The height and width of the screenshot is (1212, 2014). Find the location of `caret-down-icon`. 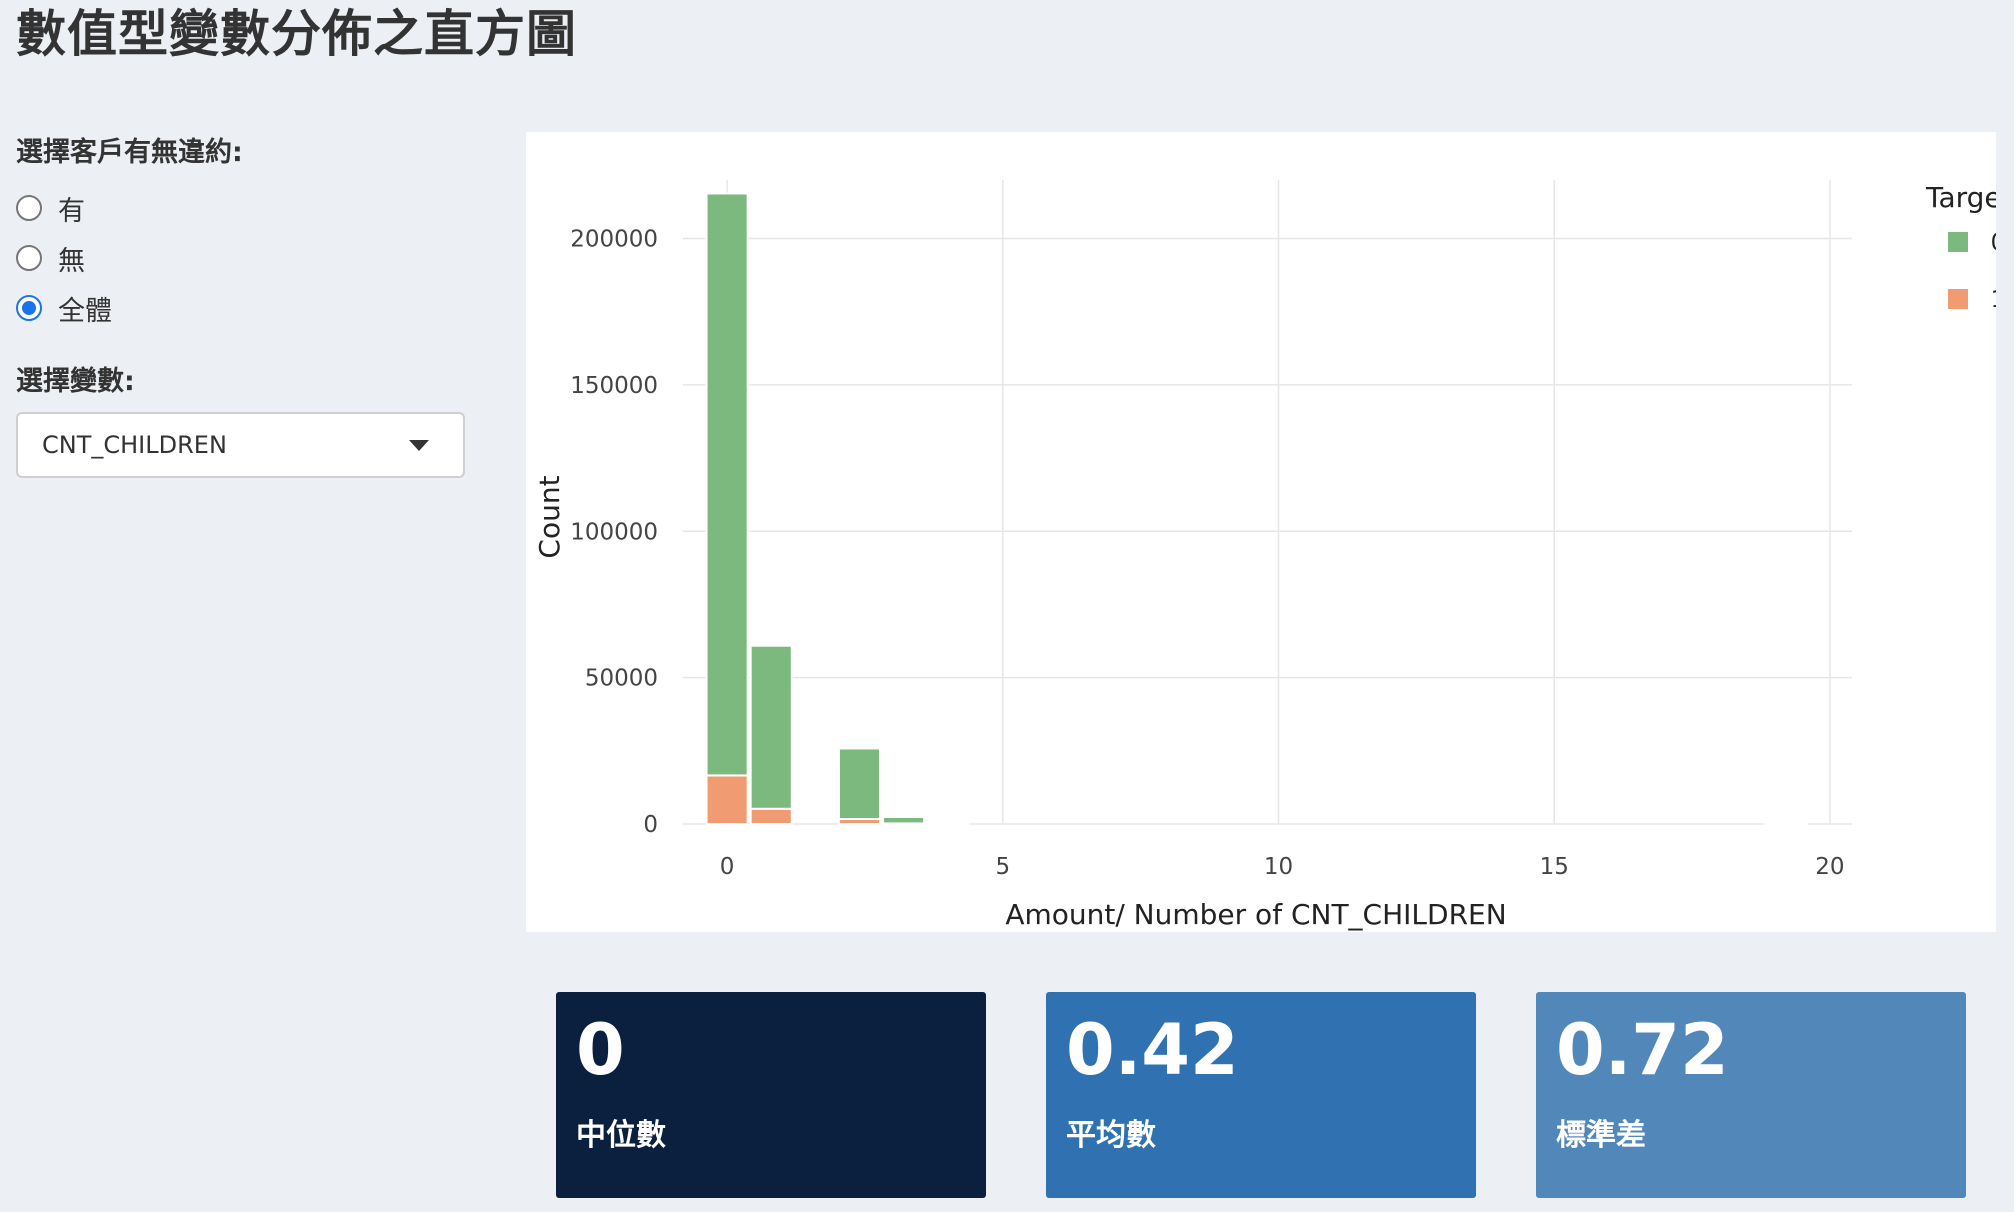

caret-down-icon is located at coordinates (419, 445).